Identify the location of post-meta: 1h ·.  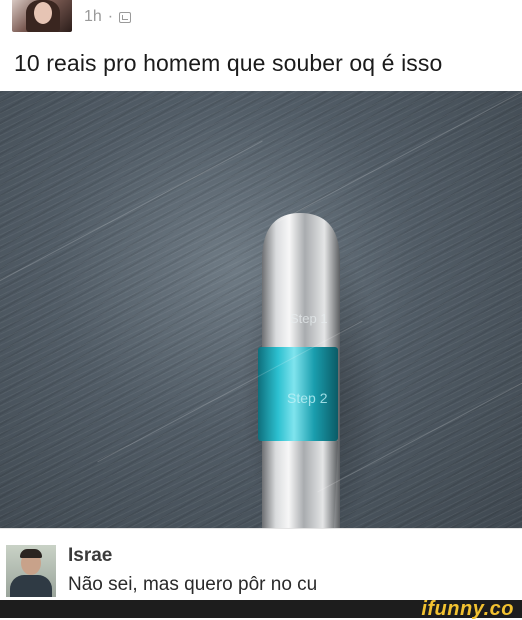
(108, 17).